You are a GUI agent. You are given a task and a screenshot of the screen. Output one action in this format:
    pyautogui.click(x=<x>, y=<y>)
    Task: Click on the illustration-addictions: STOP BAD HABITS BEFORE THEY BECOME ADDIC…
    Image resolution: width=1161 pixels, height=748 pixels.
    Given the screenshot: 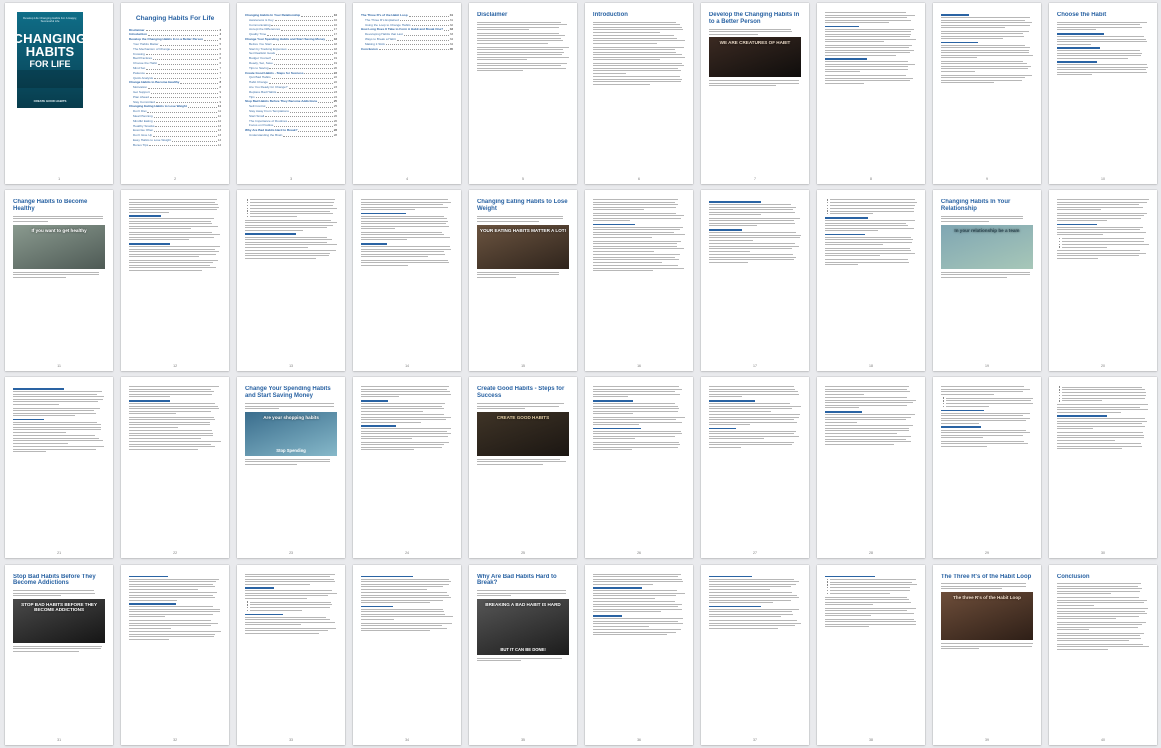 What is the action you would take?
    pyautogui.click(x=59, y=620)
    